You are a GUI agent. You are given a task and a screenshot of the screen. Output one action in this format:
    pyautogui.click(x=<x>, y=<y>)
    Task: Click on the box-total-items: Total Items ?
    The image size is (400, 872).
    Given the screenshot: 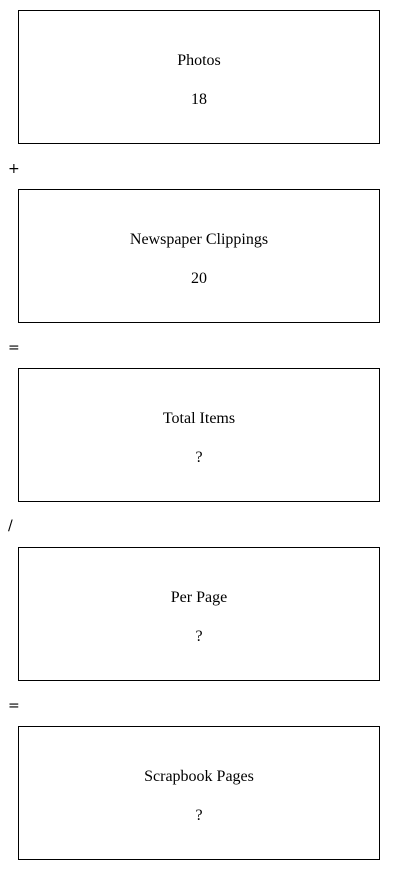 What is the action you would take?
    pyautogui.click(x=199, y=435)
    